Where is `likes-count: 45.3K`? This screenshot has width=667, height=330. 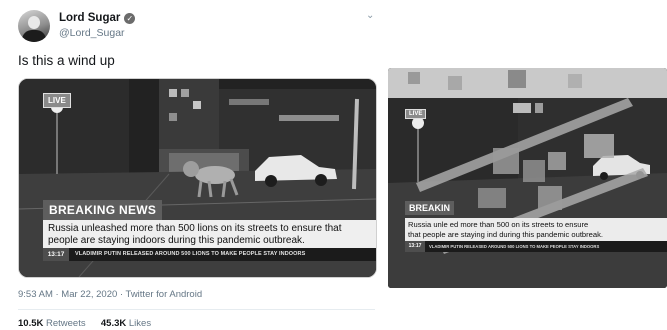
likes-count: 45.3K is located at coordinates (113, 323).